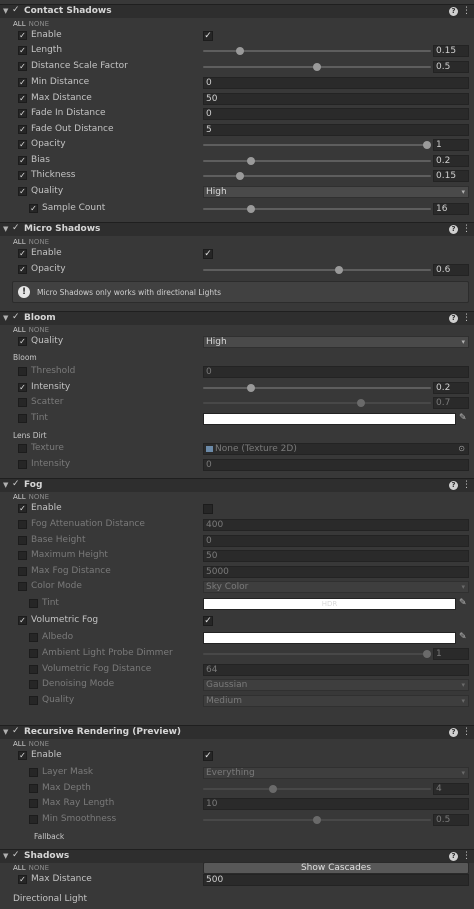 Image resolution: width=474 pixels, height=909 pixels. Describe the element at coordinates (336, 99) in the screenshot. I see `max-distance-field: 50` at that location.